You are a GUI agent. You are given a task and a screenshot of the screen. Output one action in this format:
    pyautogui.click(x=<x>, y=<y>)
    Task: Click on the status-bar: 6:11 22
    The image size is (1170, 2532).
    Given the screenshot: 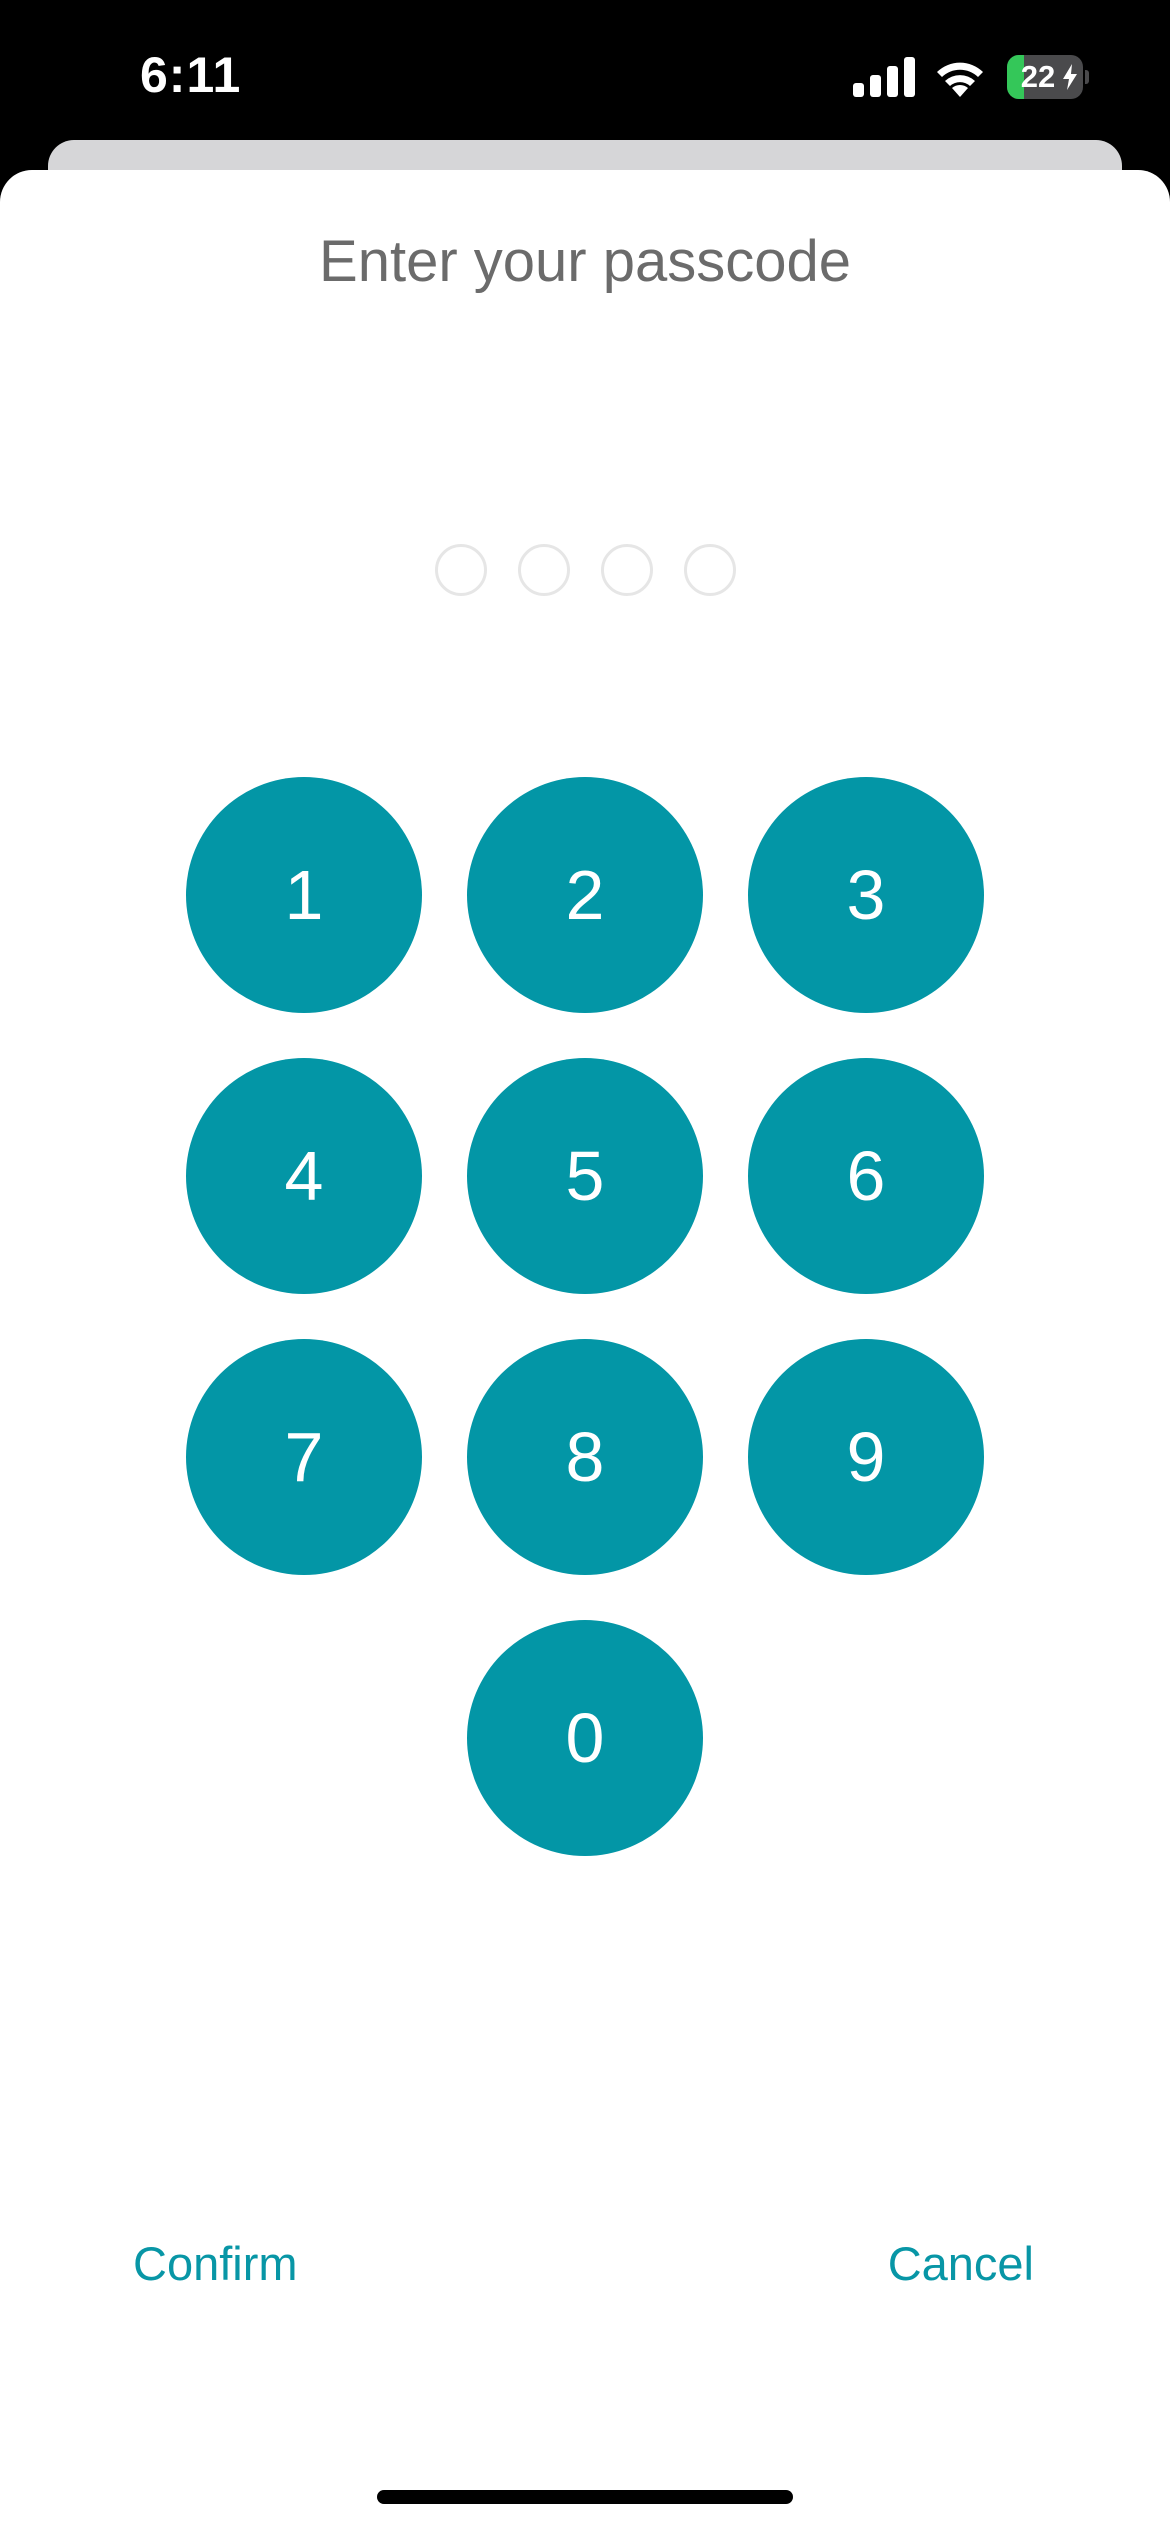 What is the action you would take?
    pyautogui.click(x=585, y=75)
    